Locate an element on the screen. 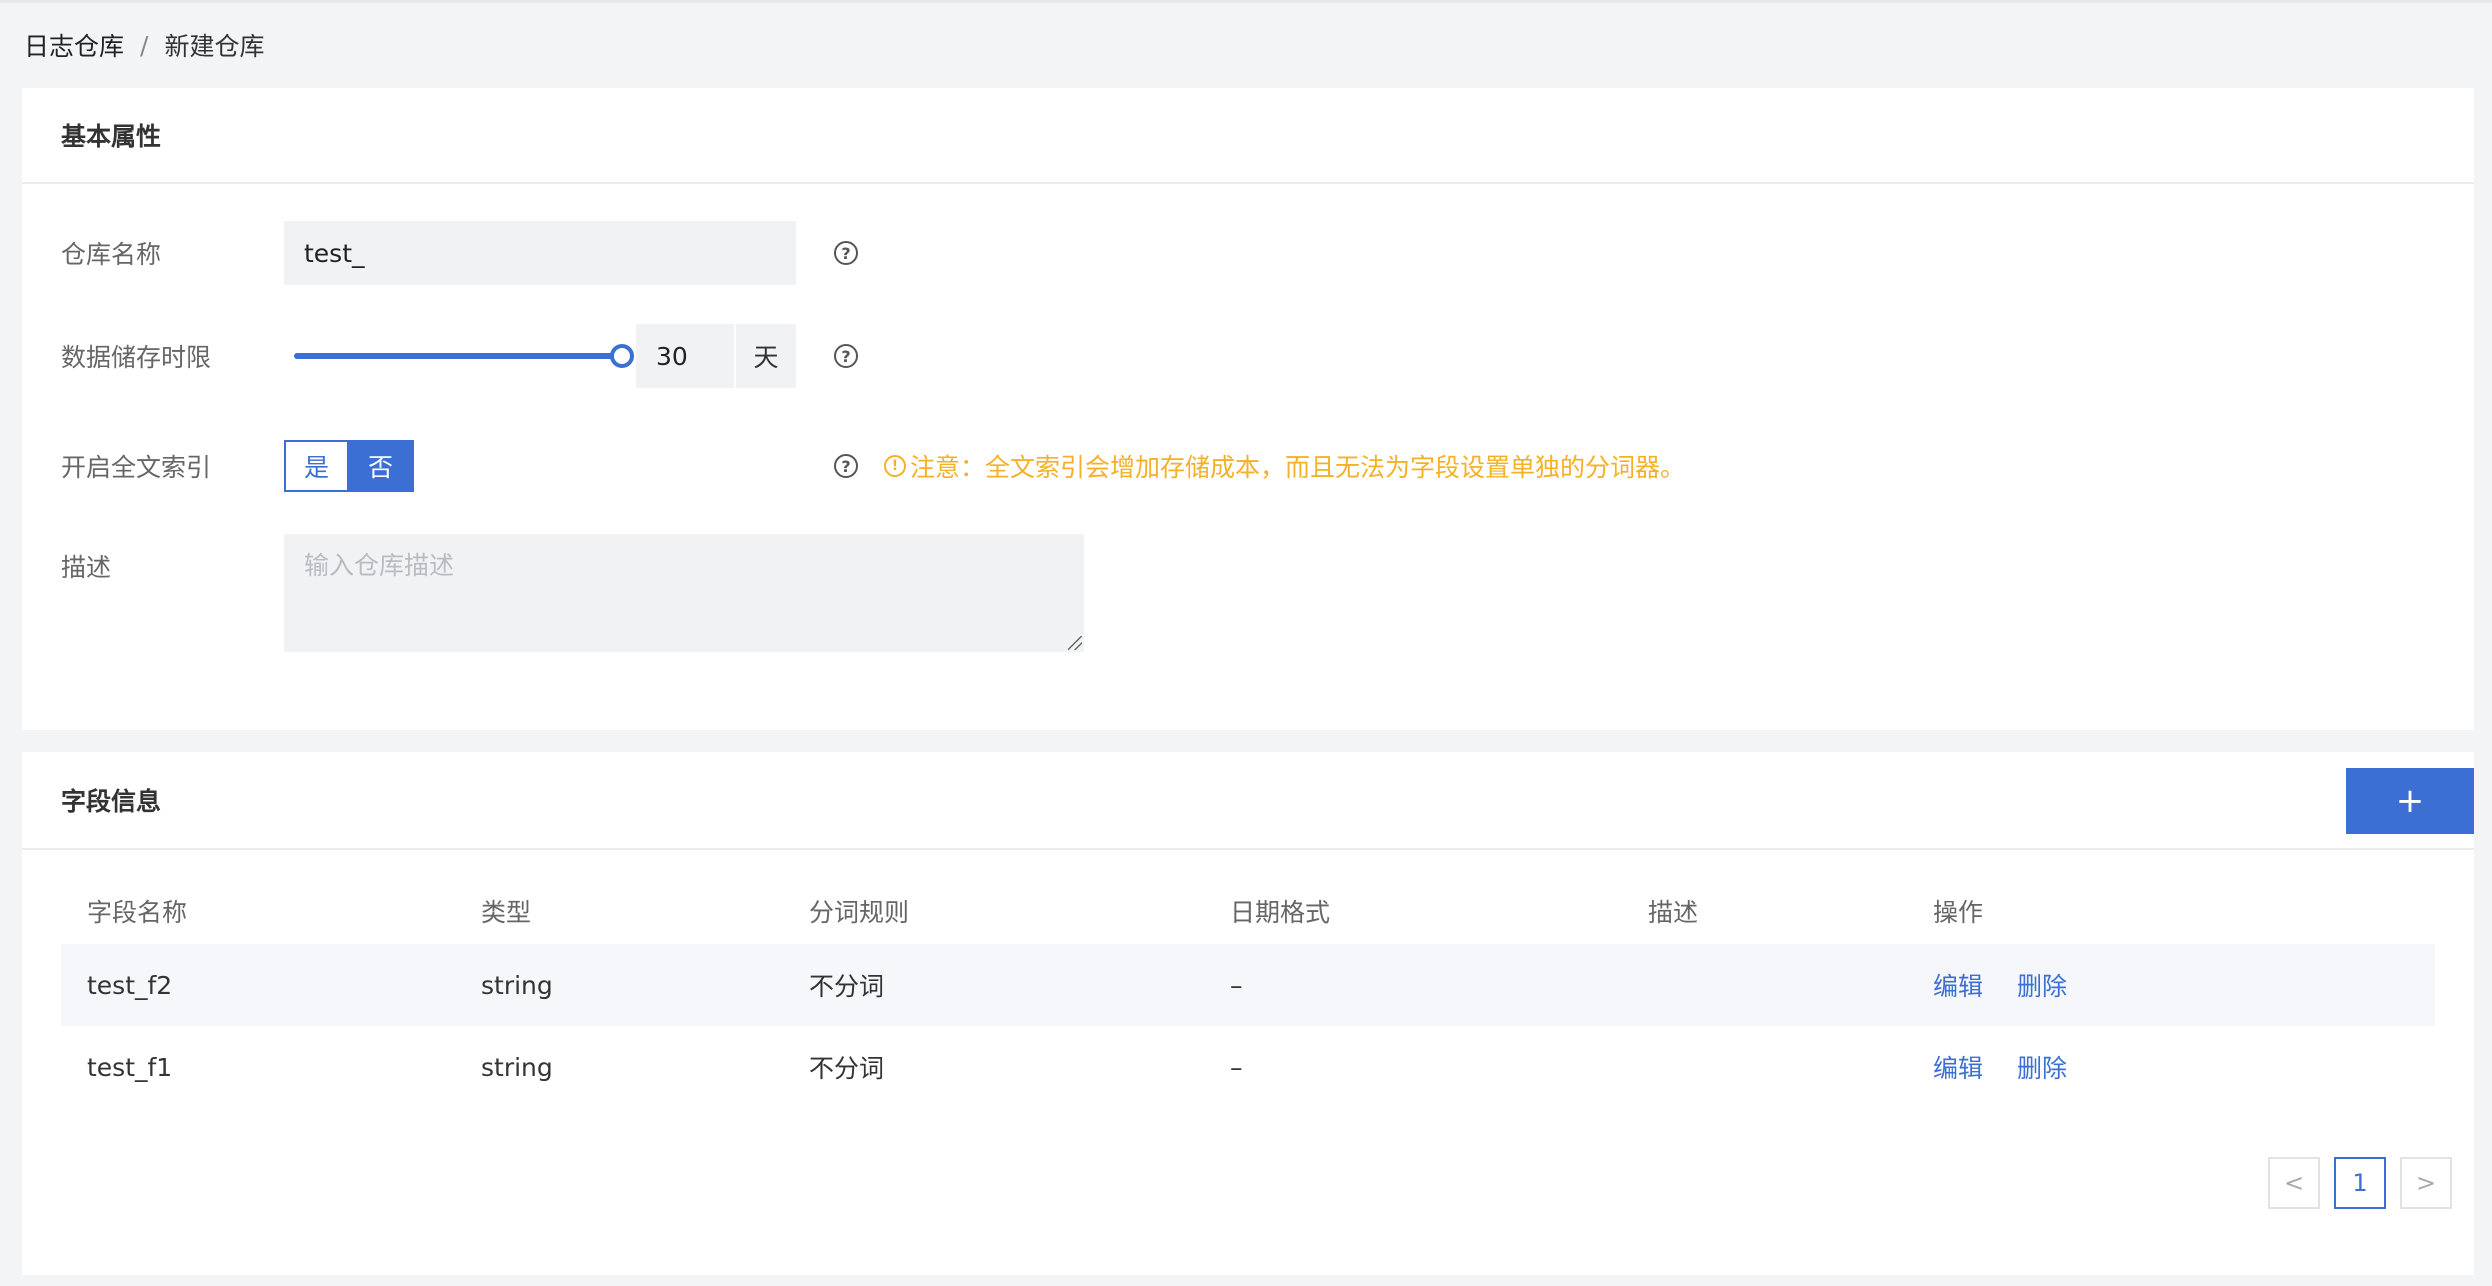  warning-text: 注意：全文索引会增加存储成本，而且无法为字段设置单独的分词器。 is located at coordinates (1298, 467).